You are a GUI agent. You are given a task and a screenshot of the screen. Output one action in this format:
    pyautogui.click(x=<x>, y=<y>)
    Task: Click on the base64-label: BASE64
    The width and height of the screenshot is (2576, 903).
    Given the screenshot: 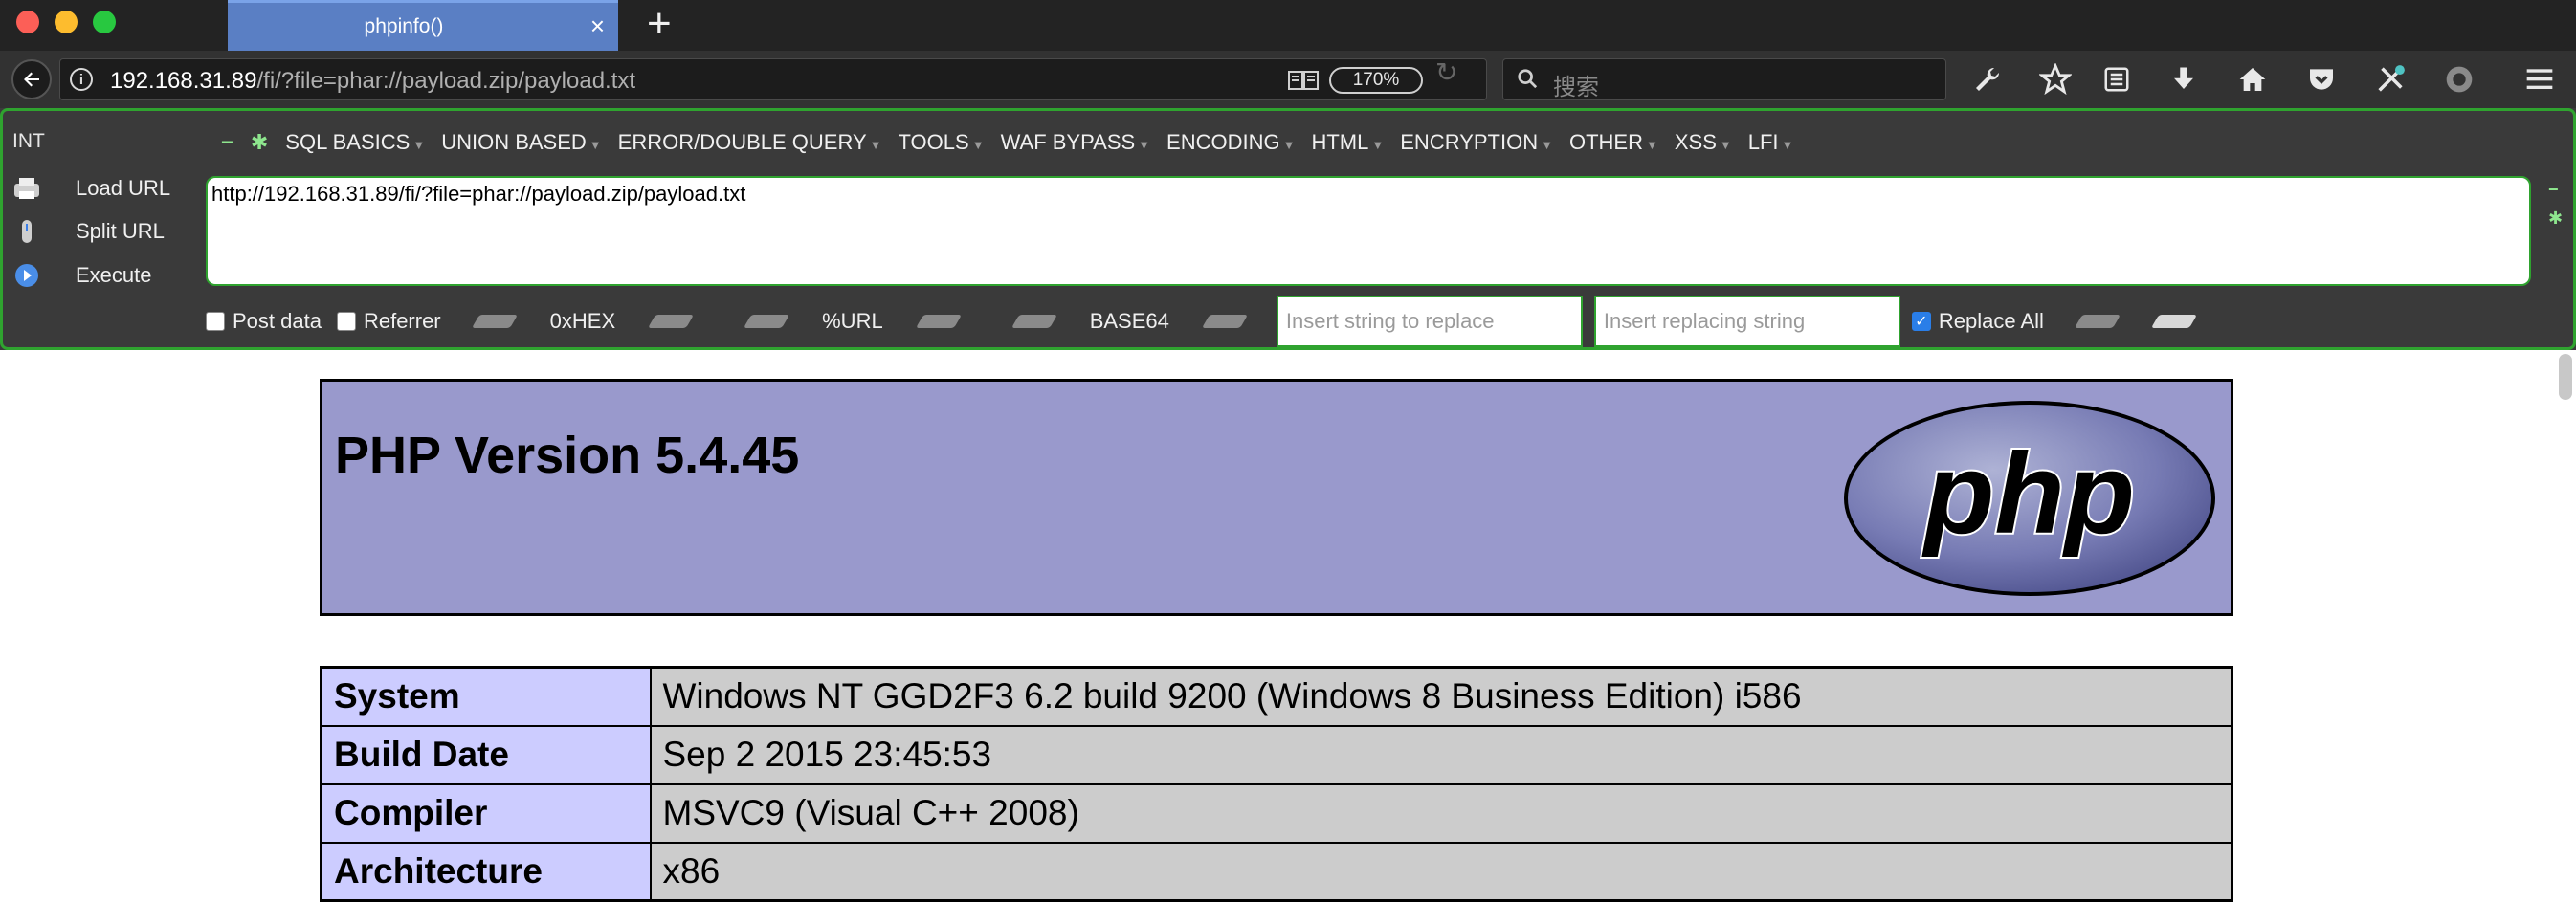 What is the action you would take?
    pyautogui.click(x=1129, y=321)
    